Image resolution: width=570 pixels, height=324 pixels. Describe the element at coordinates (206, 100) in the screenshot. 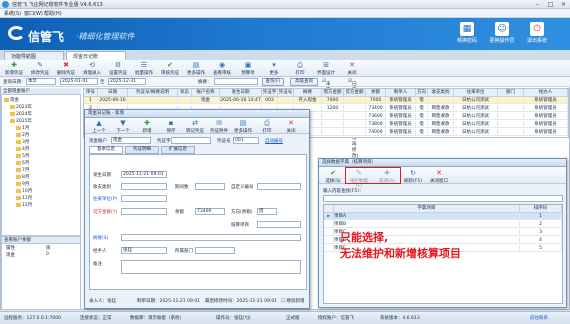

I see `table-cell: 现金` at that location.